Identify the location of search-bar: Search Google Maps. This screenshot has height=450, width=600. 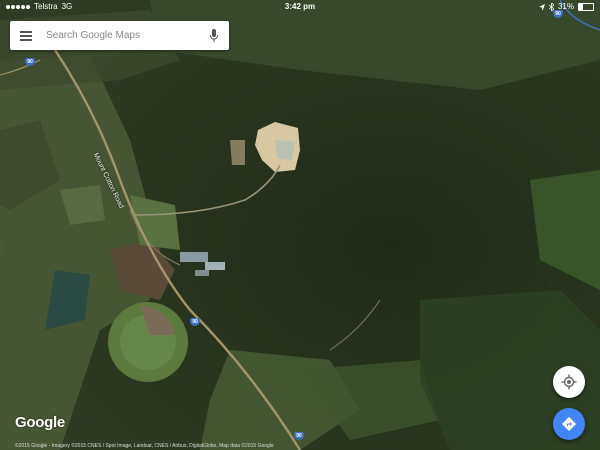
(119, 35).